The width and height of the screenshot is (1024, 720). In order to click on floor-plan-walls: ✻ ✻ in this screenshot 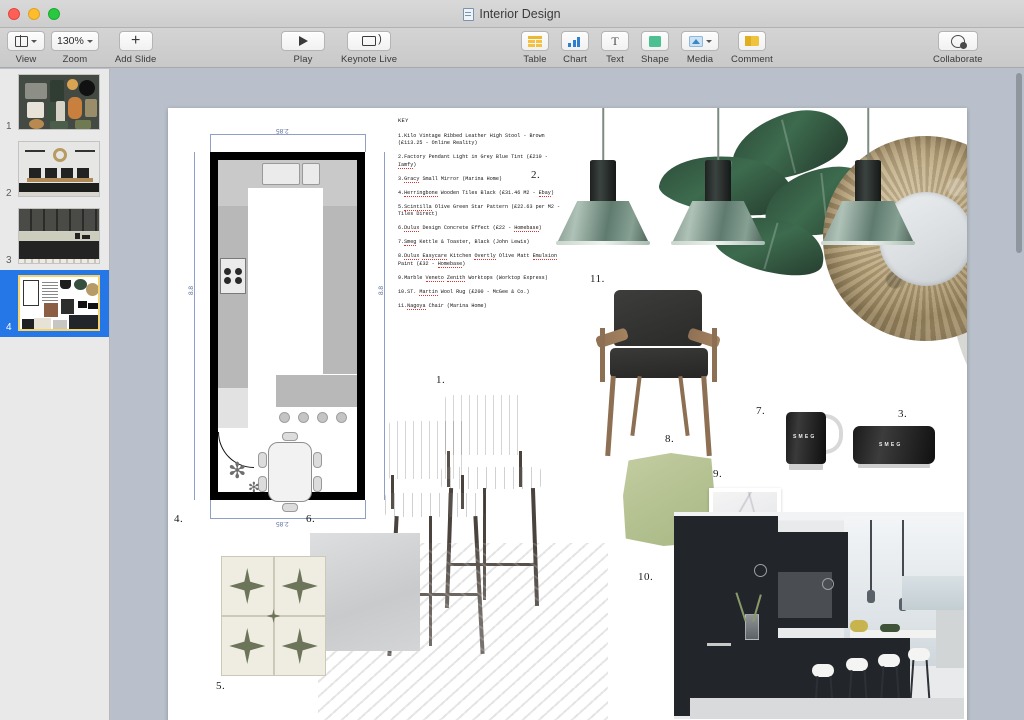, I will do `click(287, 332)`.